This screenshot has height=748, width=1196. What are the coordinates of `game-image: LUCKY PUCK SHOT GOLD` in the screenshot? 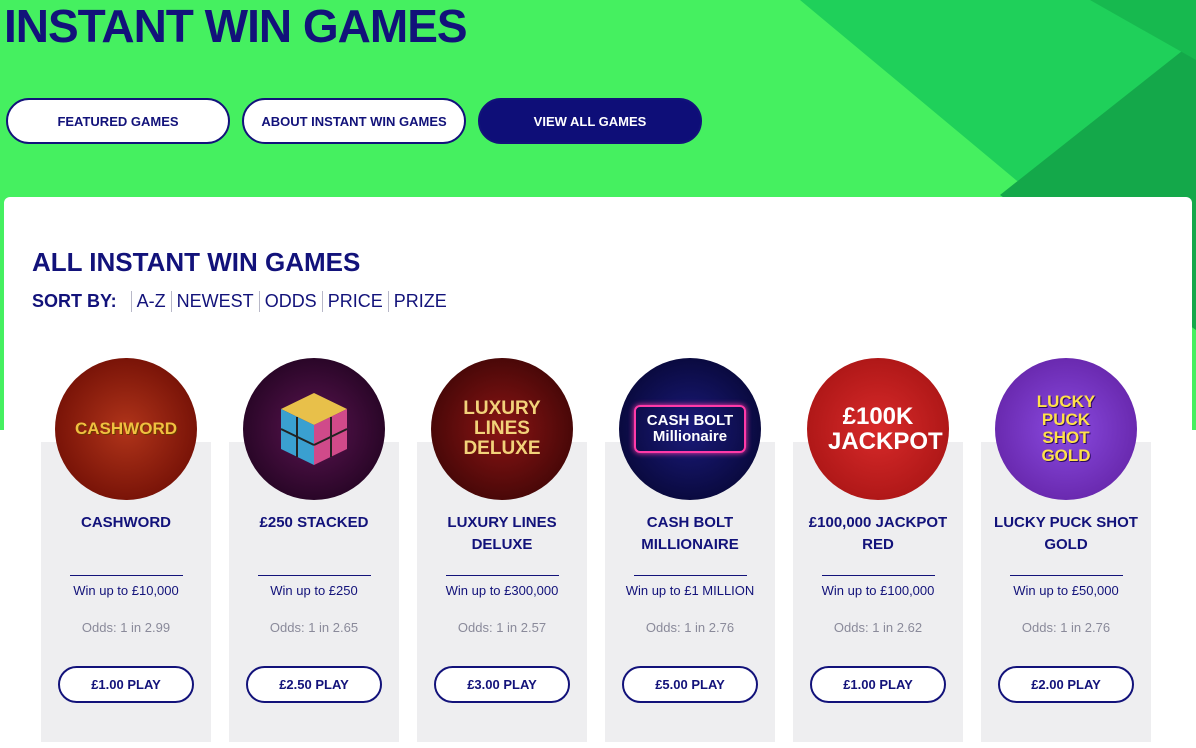 It's located at (1066, 429).